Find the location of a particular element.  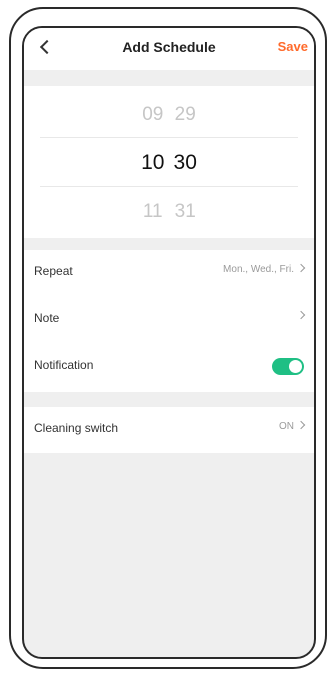

minute-value: 29 is located at coordinates (185, 114).